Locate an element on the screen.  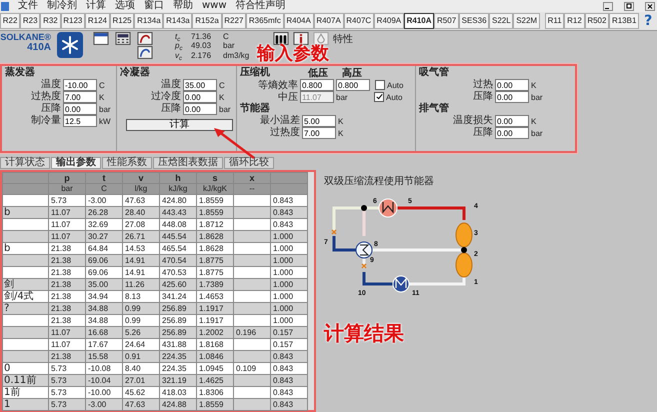
output-tab: 压焓图表数据 is located at coordinates (188, 163).